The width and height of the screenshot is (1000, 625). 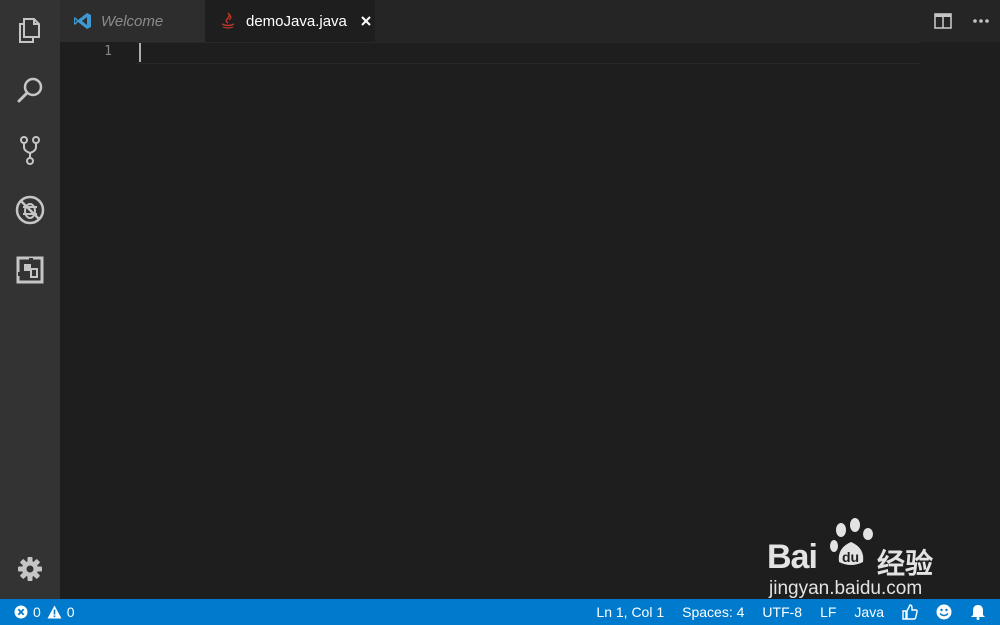 I want to click on explorer-button, so click(x=30, y=30).